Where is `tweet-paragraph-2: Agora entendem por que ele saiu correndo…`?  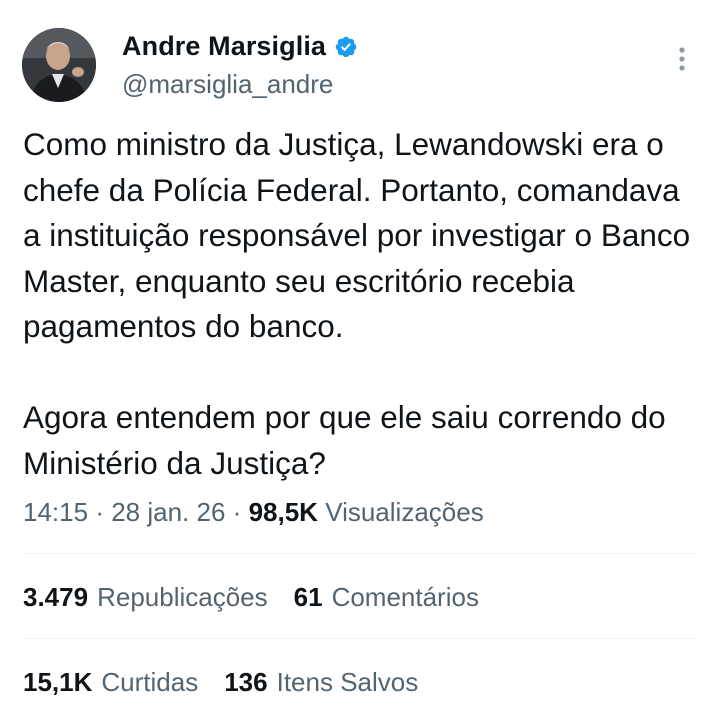 tweet-paragraph-2: Agora entendem por que ele saiu correndo… is located at coordinates (344, 440).